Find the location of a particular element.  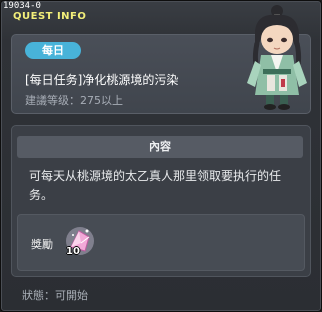

reward-label: 獎勵 is located at coordinates (42, 244).